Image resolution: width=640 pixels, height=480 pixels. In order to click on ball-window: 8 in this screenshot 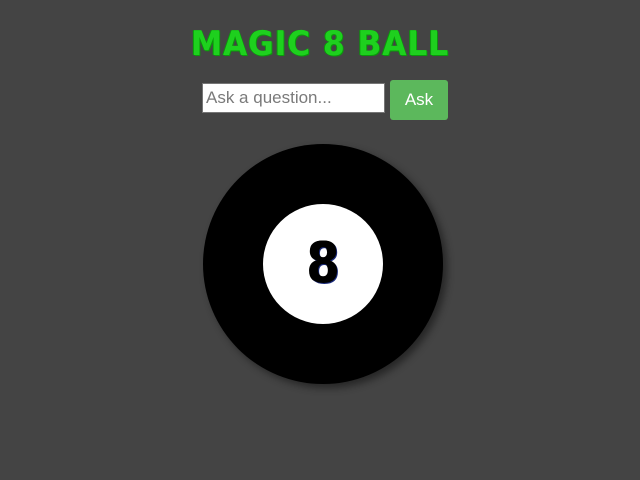, I will do `click(323, 264)`.